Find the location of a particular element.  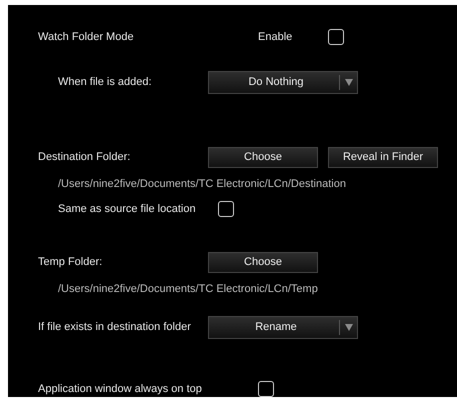

setting-label: Temp Folder: is located at coordinates (71, 262).